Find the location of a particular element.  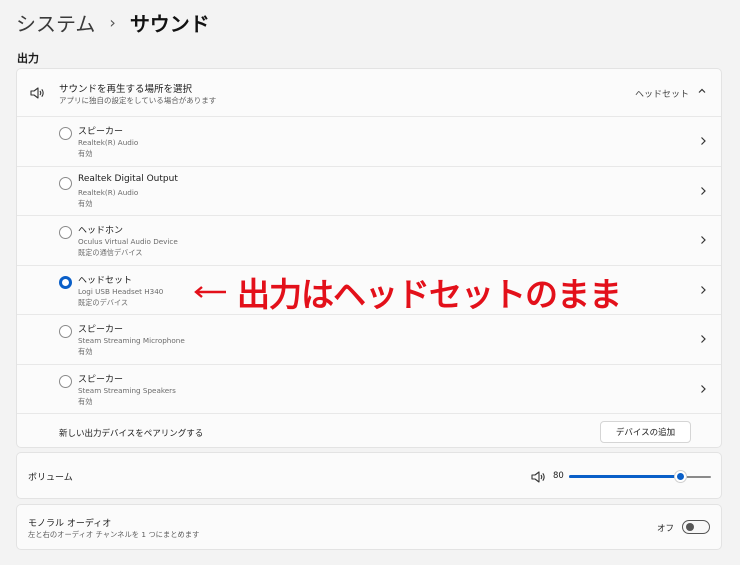

annotation: 出力はヘッドセットのまま is located at coordinates (407, 292).